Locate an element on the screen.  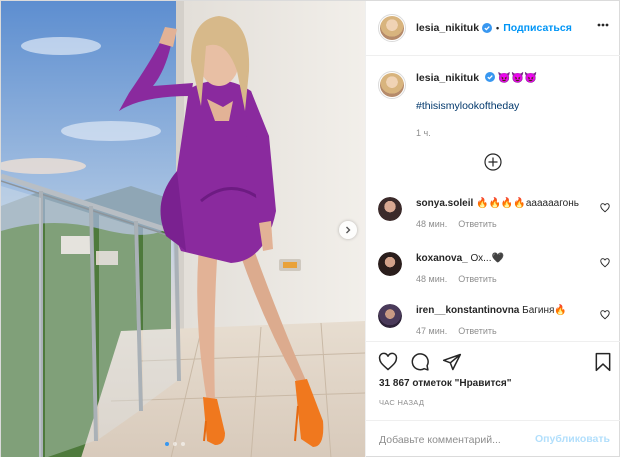
comment-username: iren__konstantinovna is located at coordinates (467, 310).